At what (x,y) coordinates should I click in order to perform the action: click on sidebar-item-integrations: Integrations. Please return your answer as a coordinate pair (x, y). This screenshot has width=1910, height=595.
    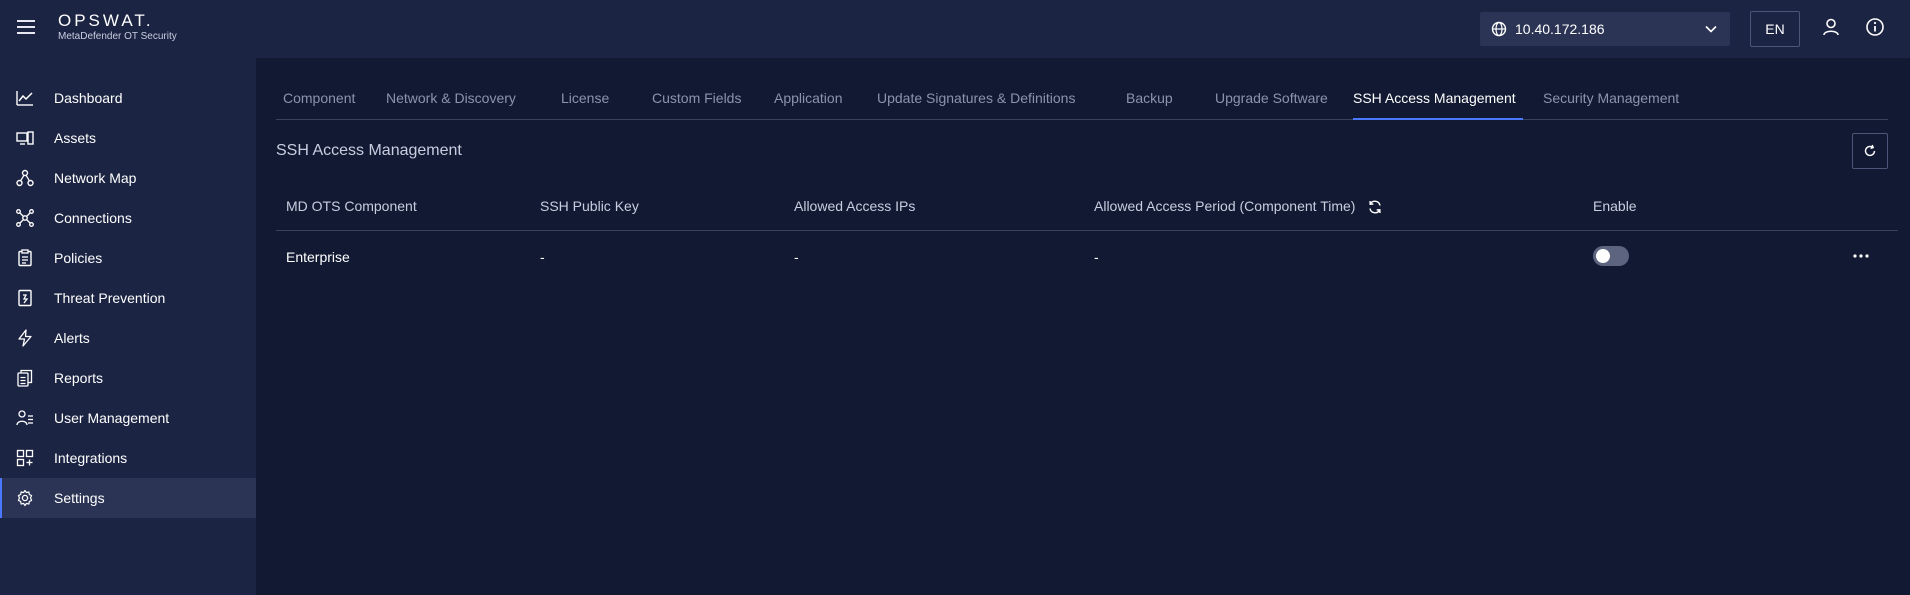
    Looking at the image, I should click on (128, 458).